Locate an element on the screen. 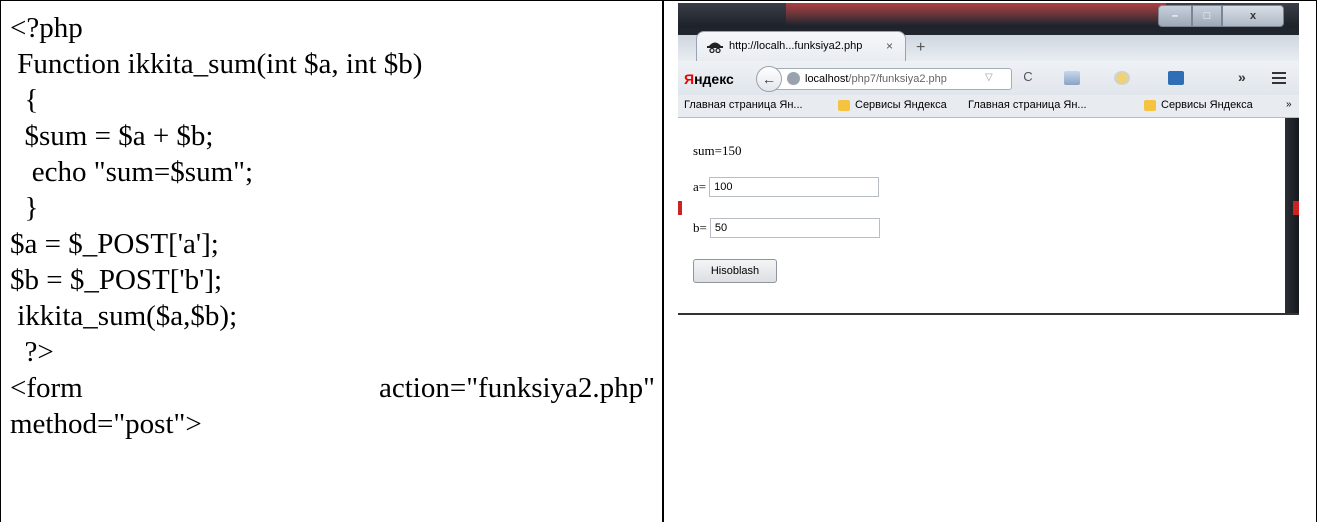 The height and width of the screenshot is (522, 1319). browser-tab: http://localh...funksiya2.php × is located at coordinates (801, 46).